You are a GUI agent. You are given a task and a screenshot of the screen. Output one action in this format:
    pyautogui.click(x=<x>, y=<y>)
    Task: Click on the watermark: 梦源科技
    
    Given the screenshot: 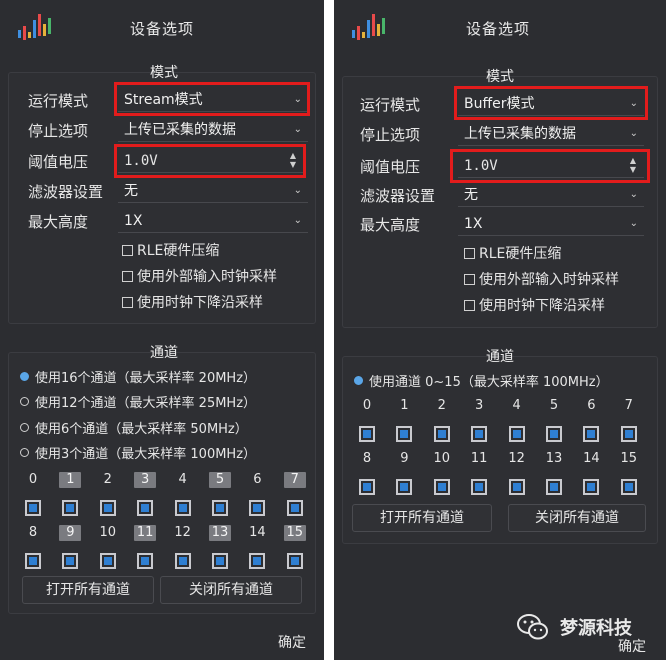 What is the action you would take?
    pyautogui.click(x=586, y=627)
    